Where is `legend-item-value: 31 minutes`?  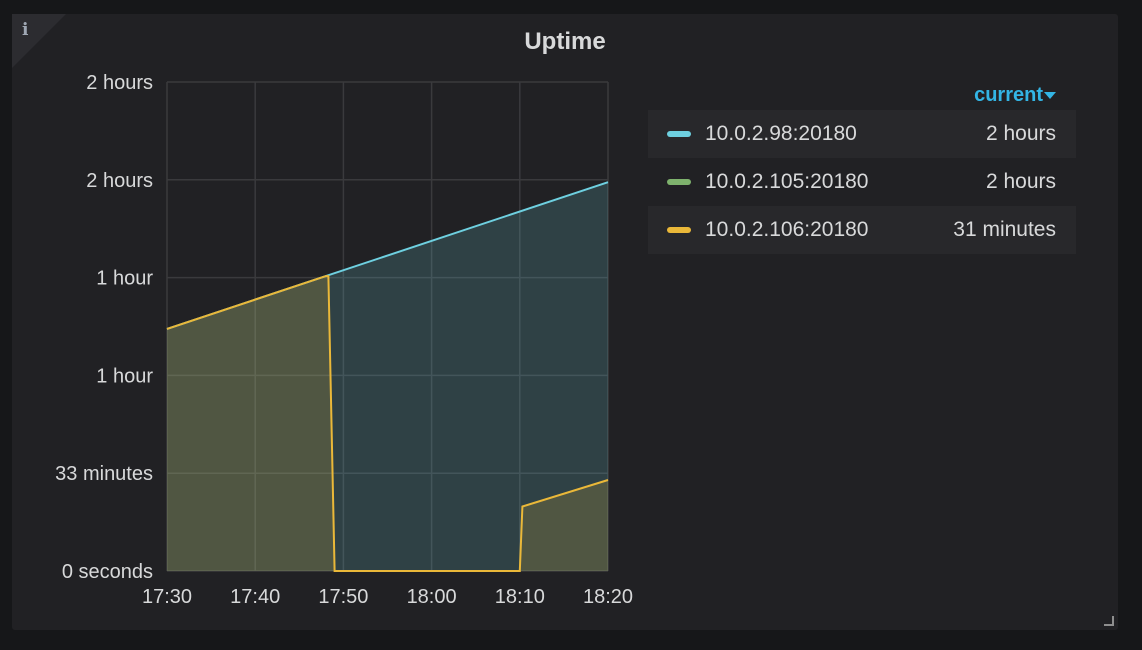 legend-item-value: 31 minutes is located at coordinates (1004, 229).